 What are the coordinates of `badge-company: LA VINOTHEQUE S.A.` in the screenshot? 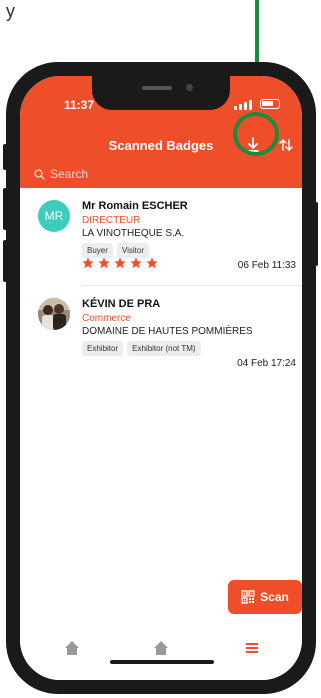 It's located at (133, 233).